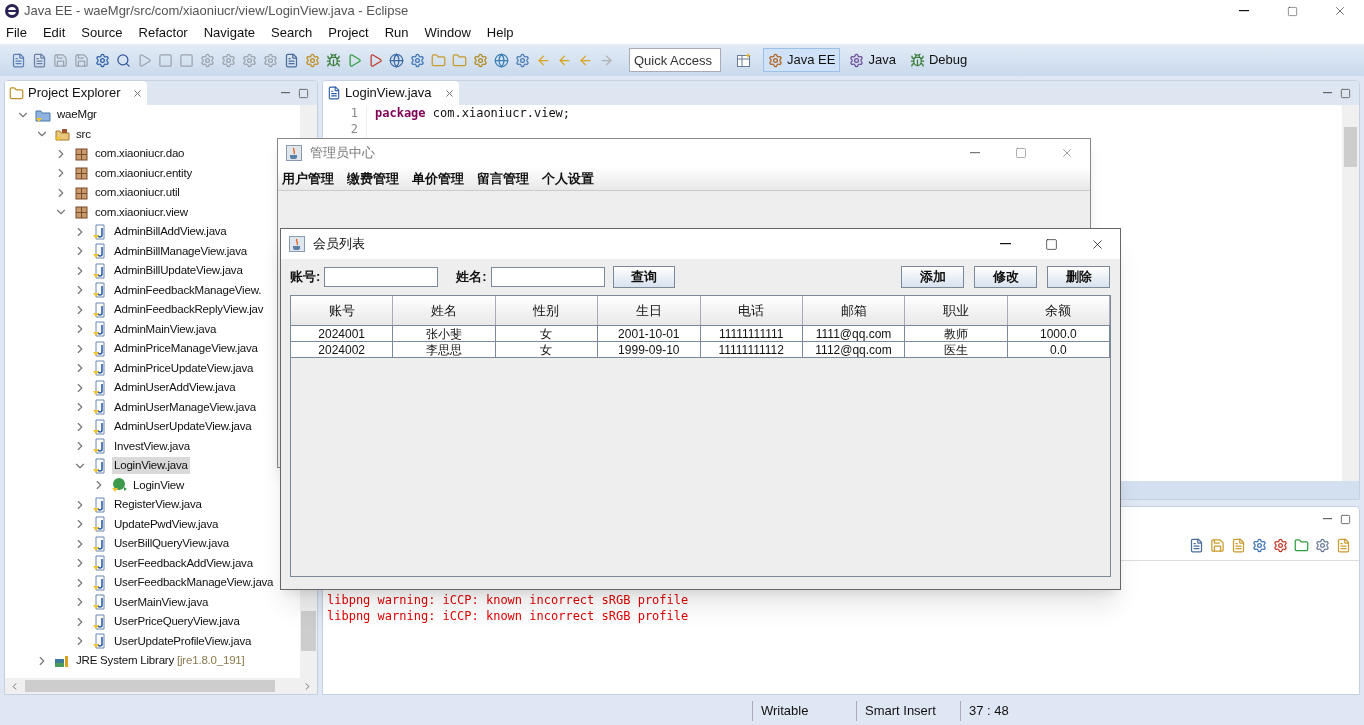 This screenshot has height=725, width=1364. What do you see at coordinates (373, 178) in the screenshot?
I see `menu-item: 缴费管理` at bounding box center [373, 178].